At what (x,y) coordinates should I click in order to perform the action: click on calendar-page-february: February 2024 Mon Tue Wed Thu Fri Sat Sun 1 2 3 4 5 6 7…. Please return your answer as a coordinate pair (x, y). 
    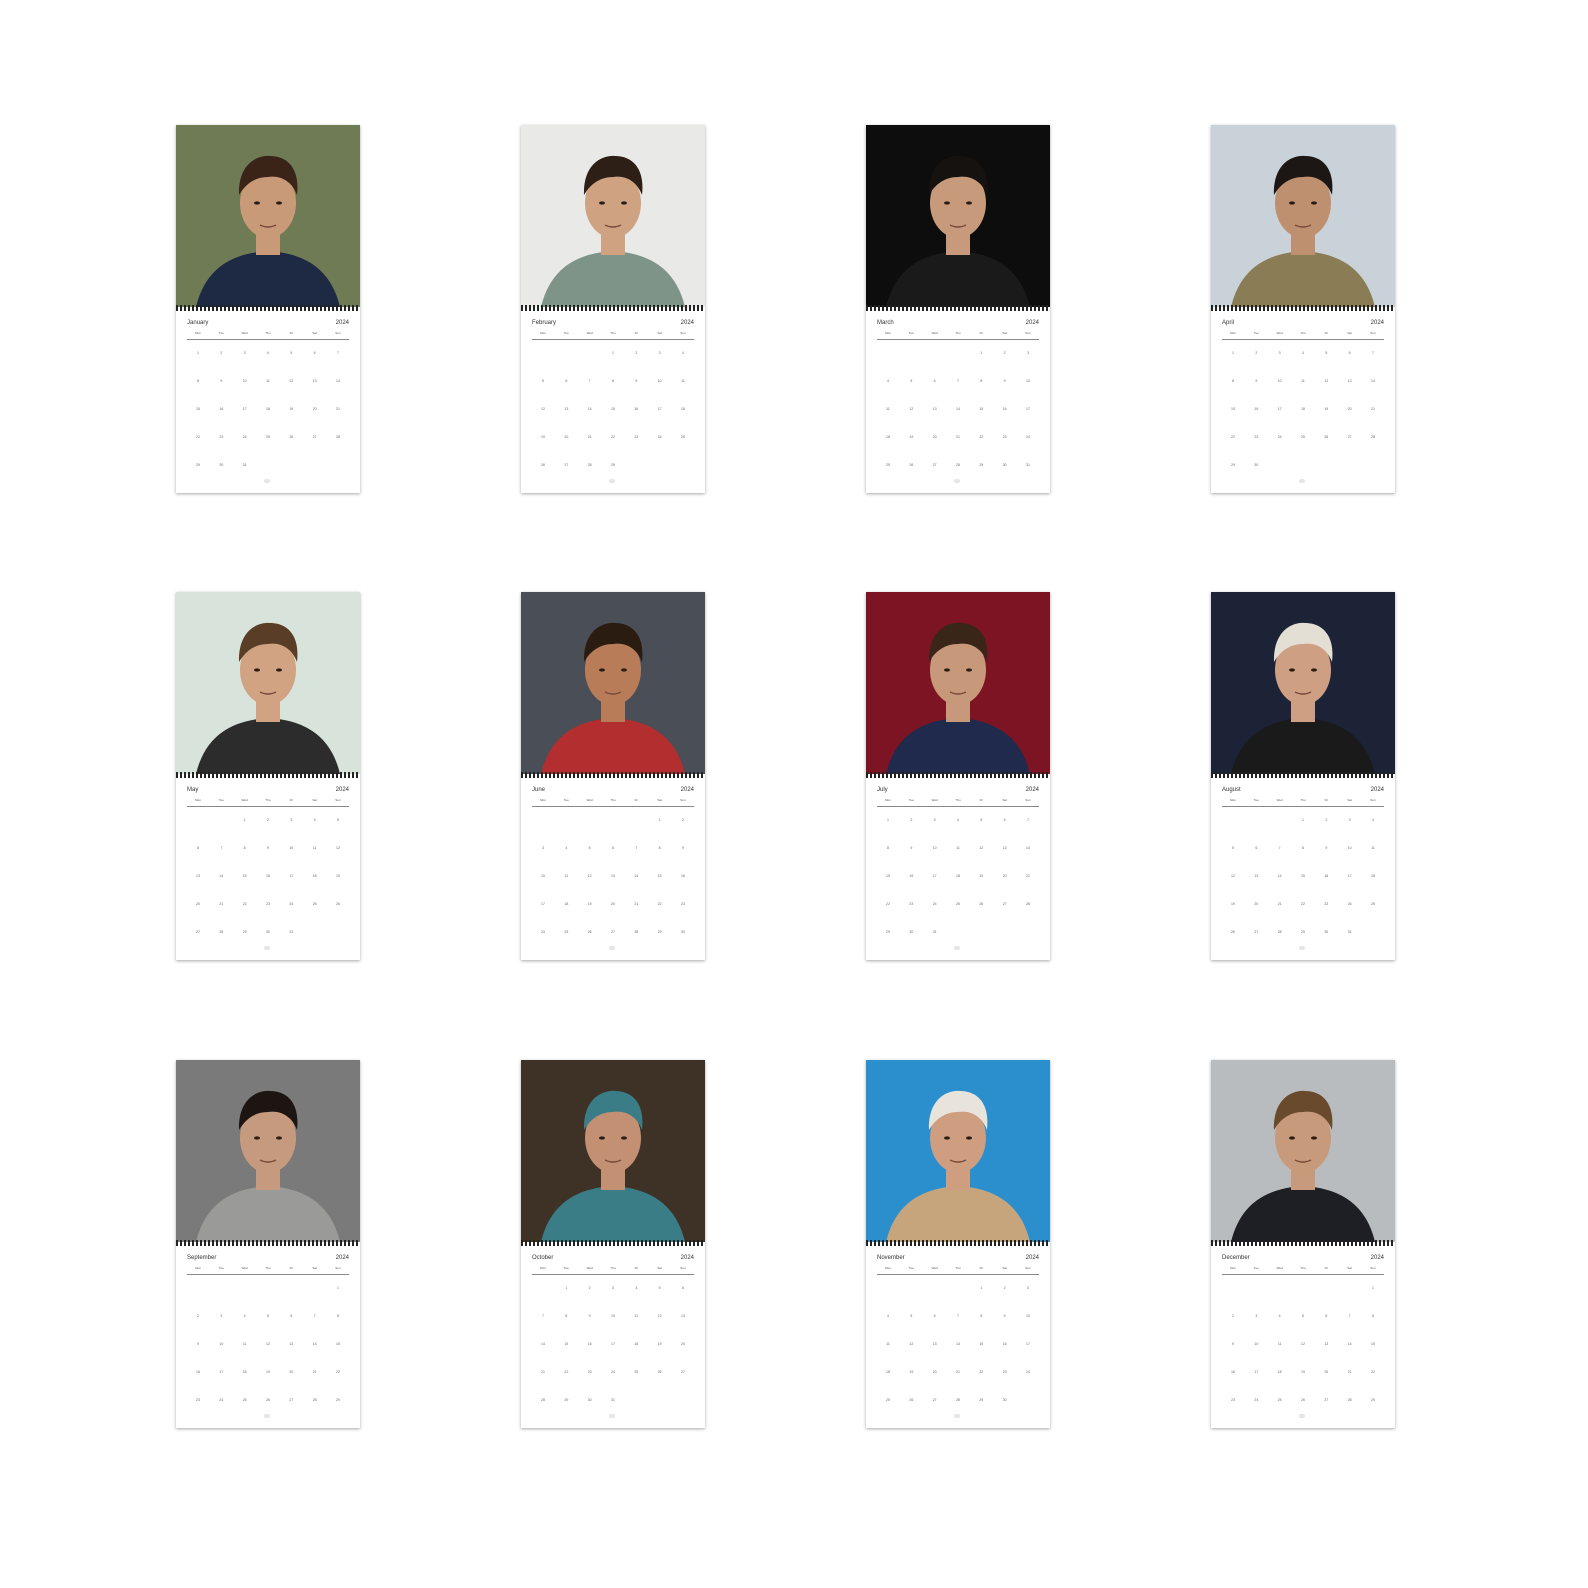
    Looking at the image, I should click on (613, 309).